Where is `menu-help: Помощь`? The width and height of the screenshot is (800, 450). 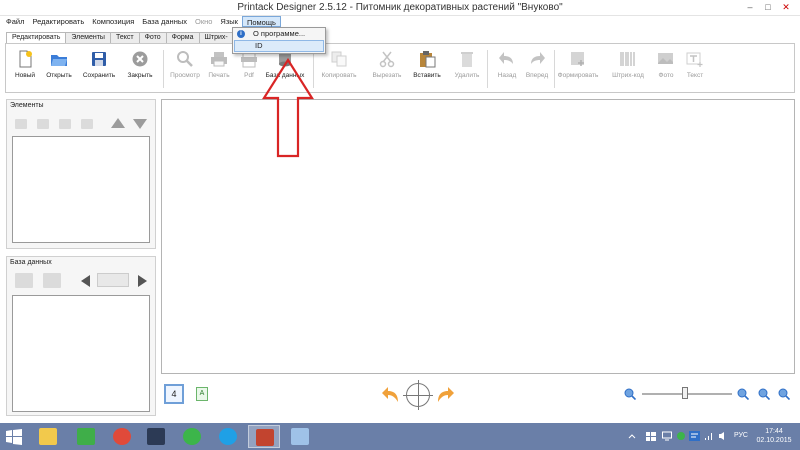 menu-help: Помощь is located at coordinates (261, 21).